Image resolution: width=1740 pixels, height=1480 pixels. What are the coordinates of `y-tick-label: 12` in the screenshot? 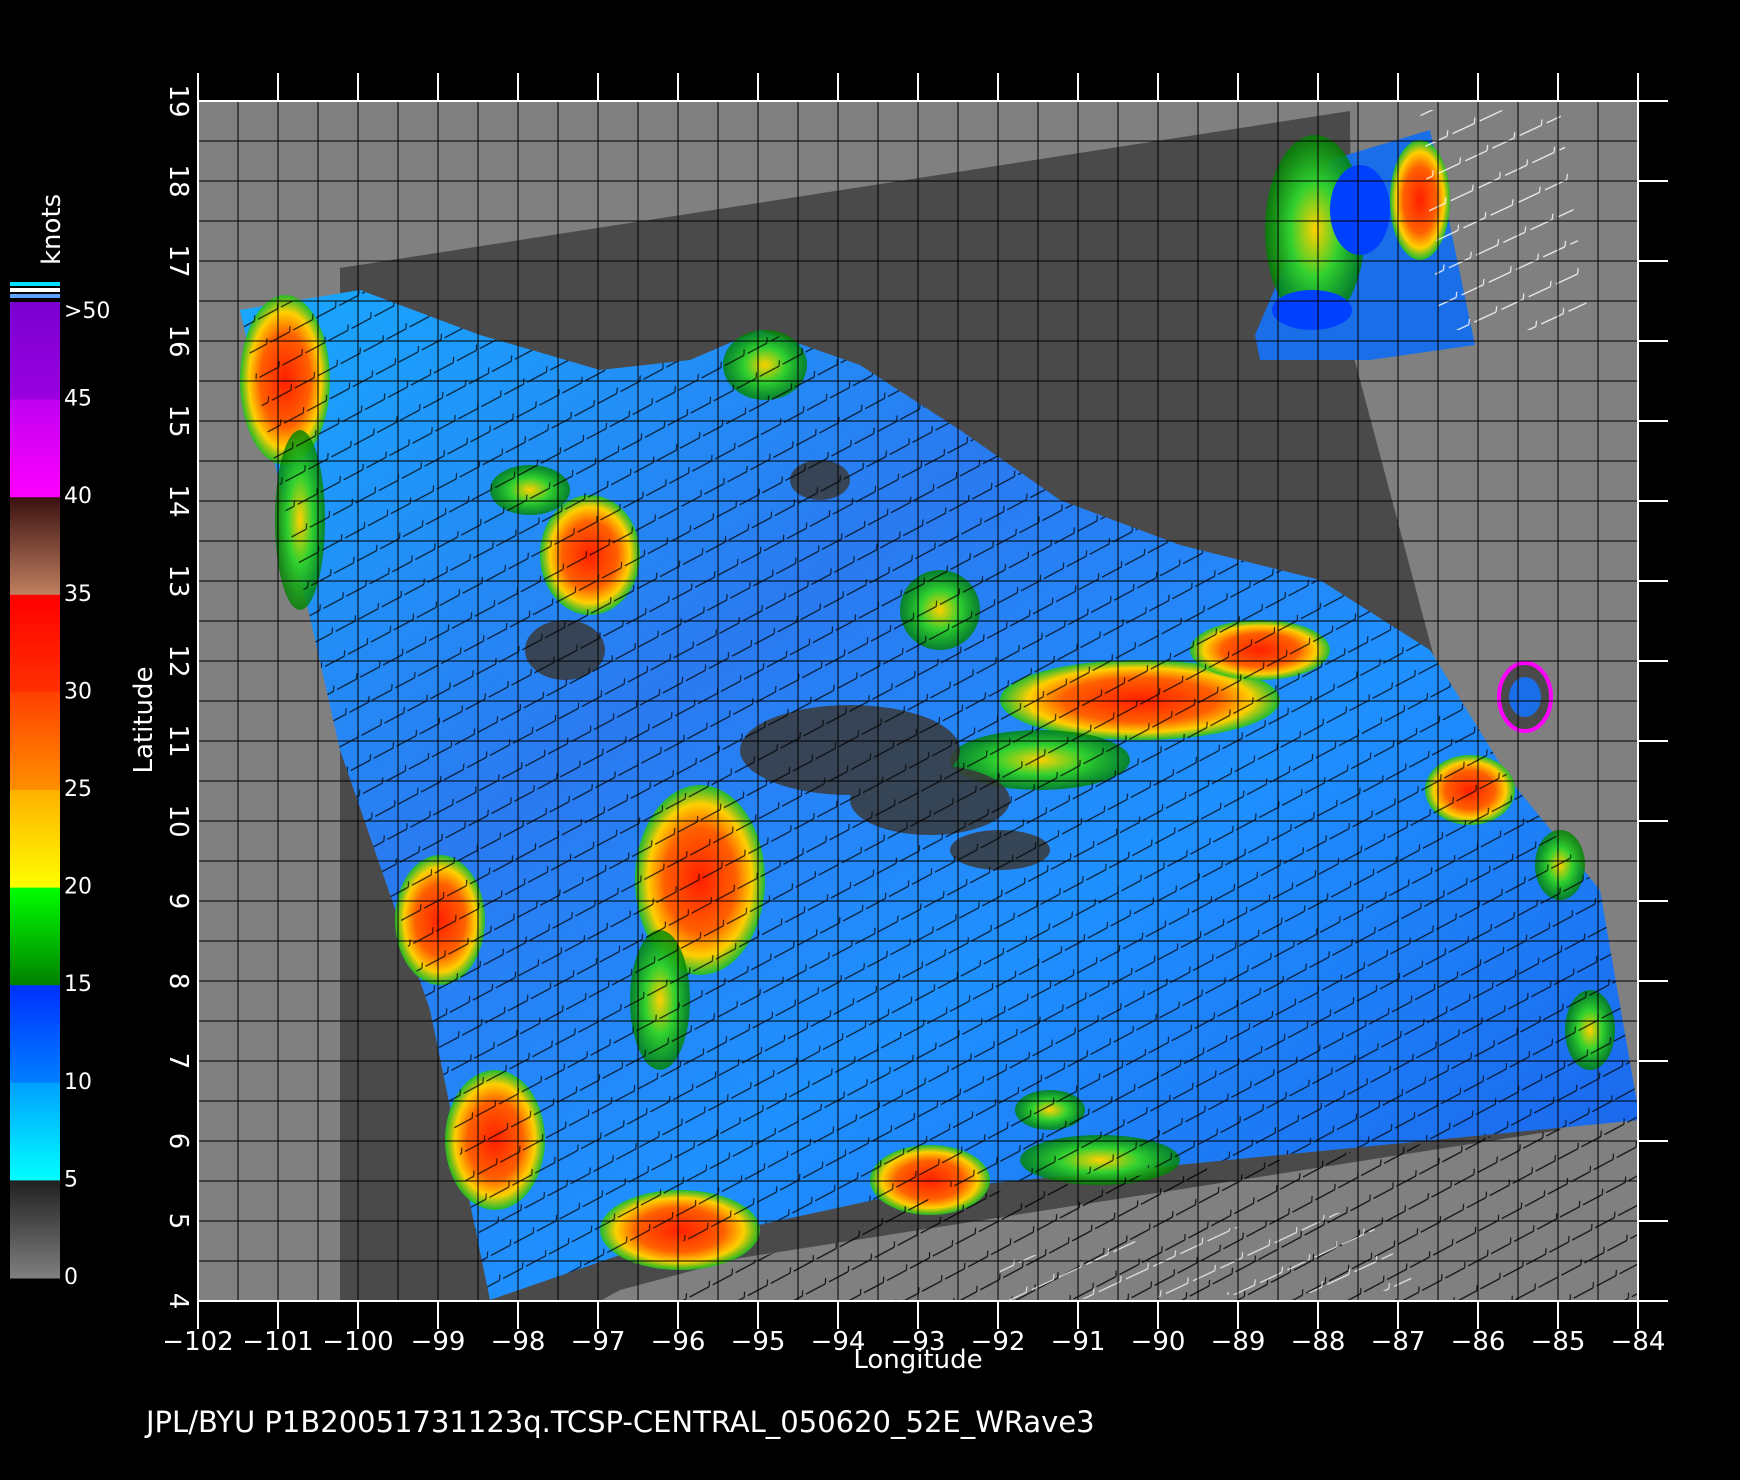 It's located at (178, 660).